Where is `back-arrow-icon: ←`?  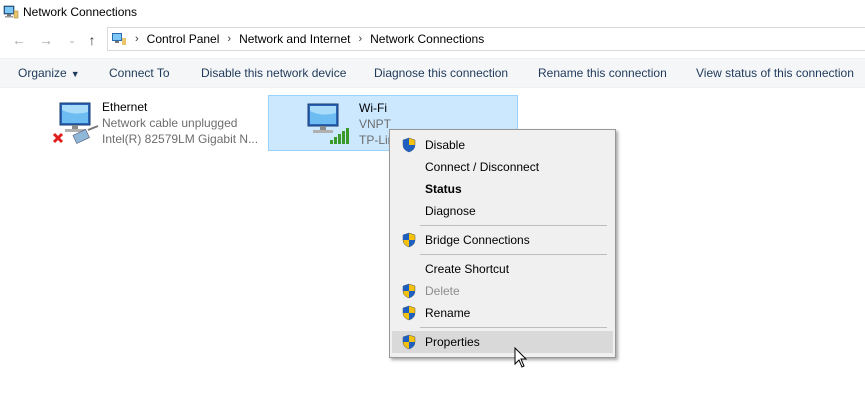 back-arrow-icon: ← is located at coordinates (19, 40).